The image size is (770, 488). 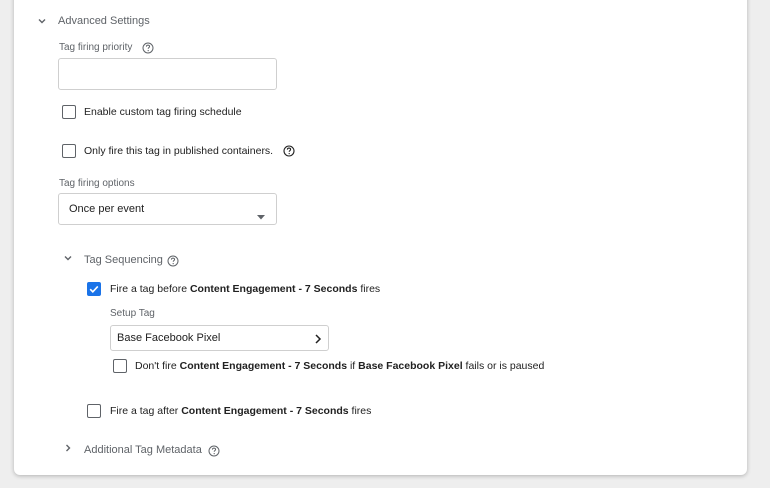 I want to click on custom-schedule-checkbox, so click(x=69, y=112).